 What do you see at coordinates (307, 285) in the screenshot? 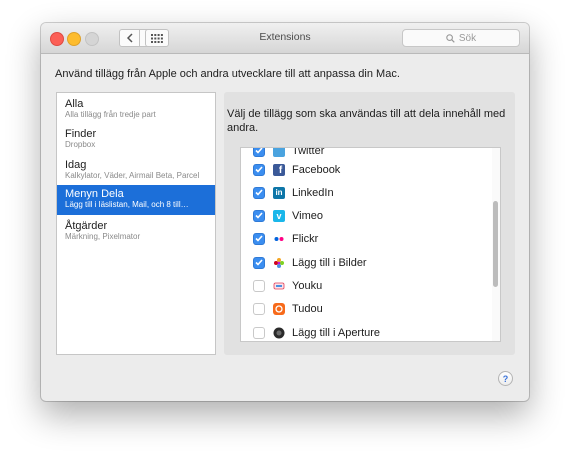
I see `extension-label: Youku` at bounding box center [307, 285].